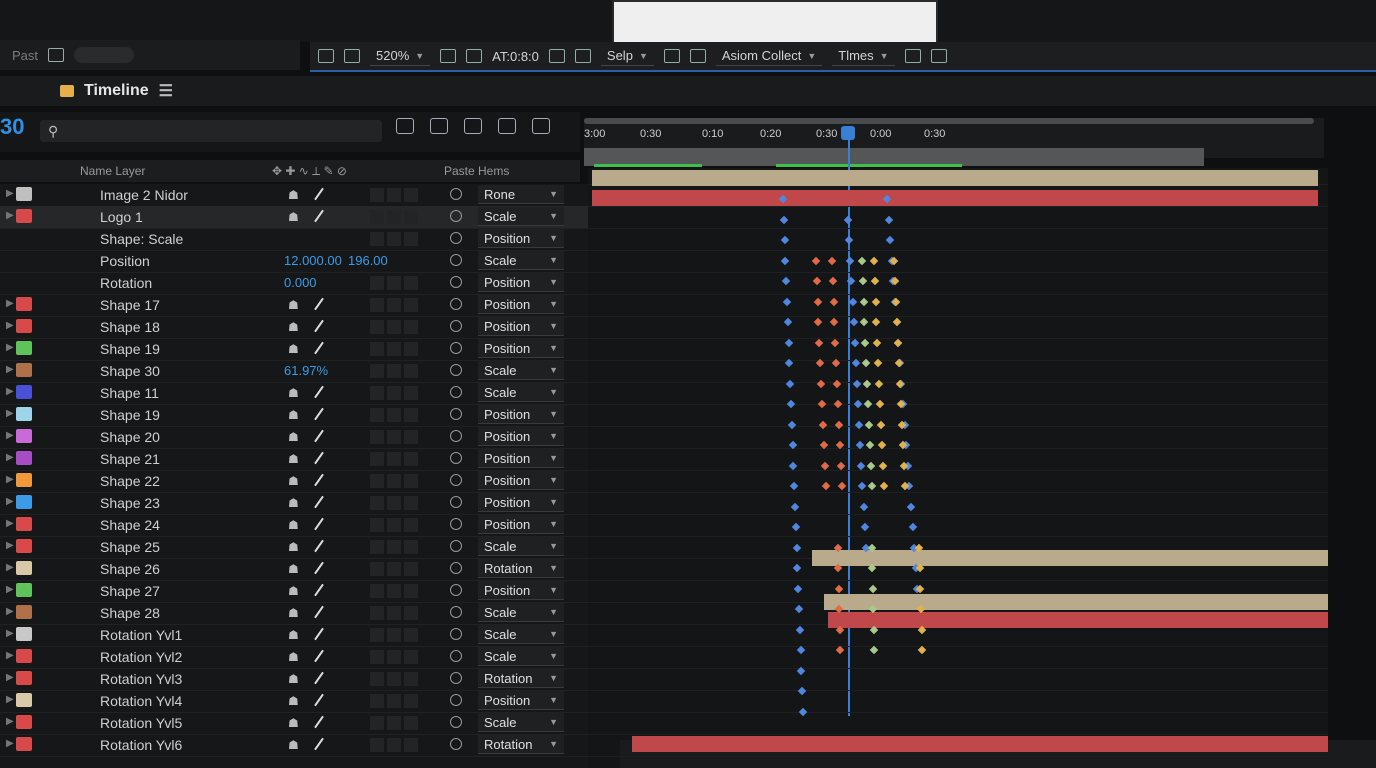  I want to click on layer-name: Shape: Scale, so click(141, 239).